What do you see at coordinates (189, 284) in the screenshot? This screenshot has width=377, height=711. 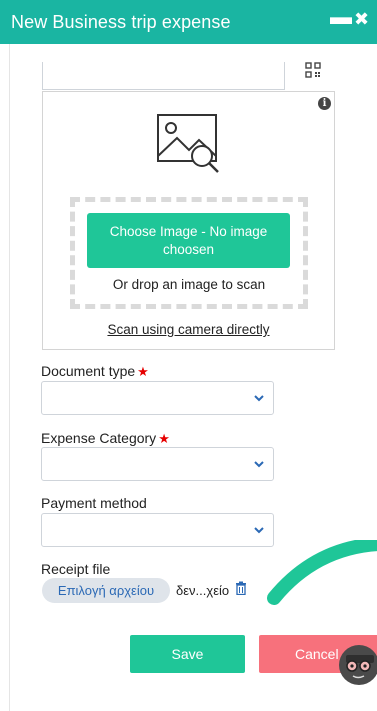 I see `drop-hint: Or drop an image to scan` at bounding box center [189, 284].